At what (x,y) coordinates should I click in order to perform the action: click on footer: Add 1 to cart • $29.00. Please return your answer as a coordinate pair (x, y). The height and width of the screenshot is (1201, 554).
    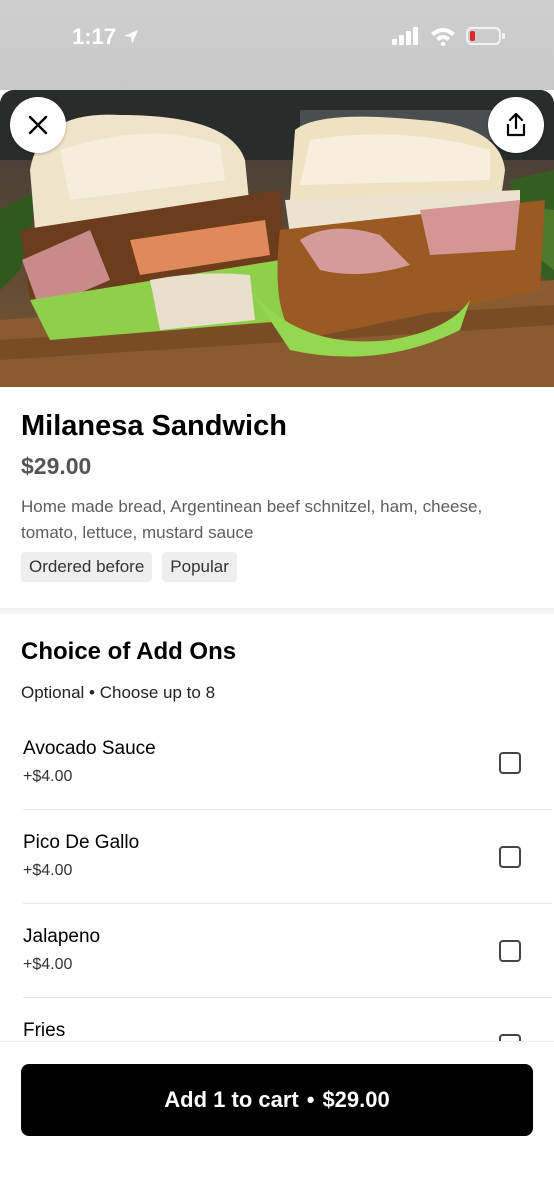
    Looking at the image, I should click on (277, 1121).